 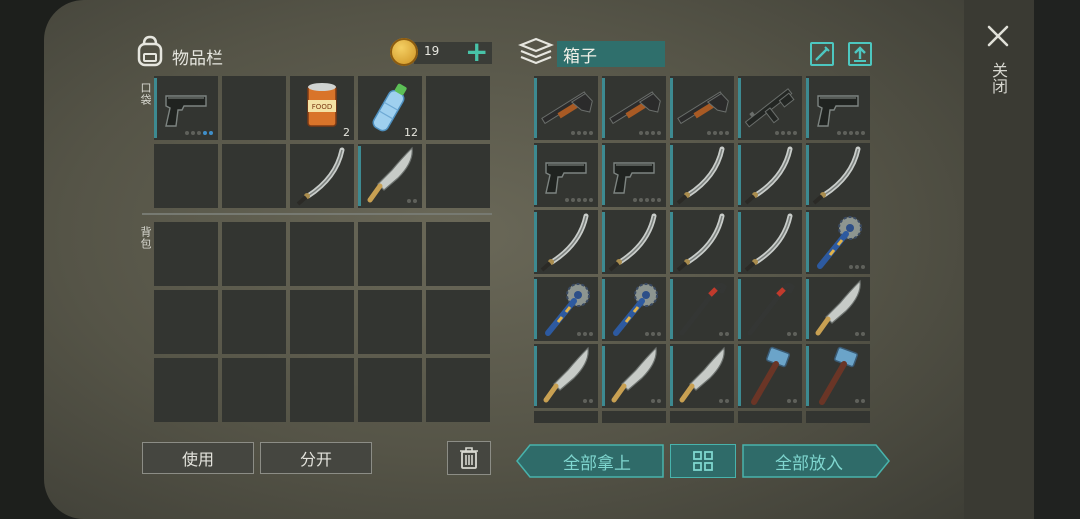 I want to click on svg-text: FOOD, so click(x=322, y=107).